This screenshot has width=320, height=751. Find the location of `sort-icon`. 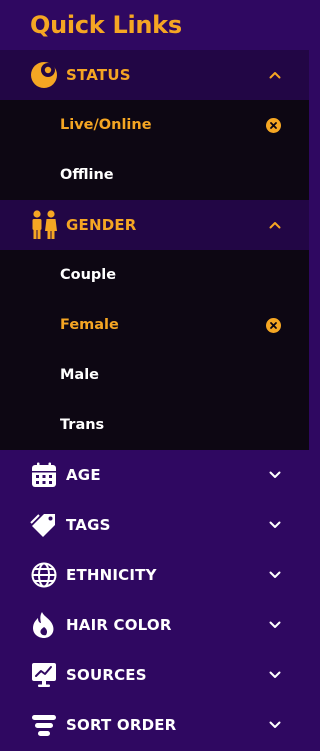

sort-icon is located at coordinates (44, 725).